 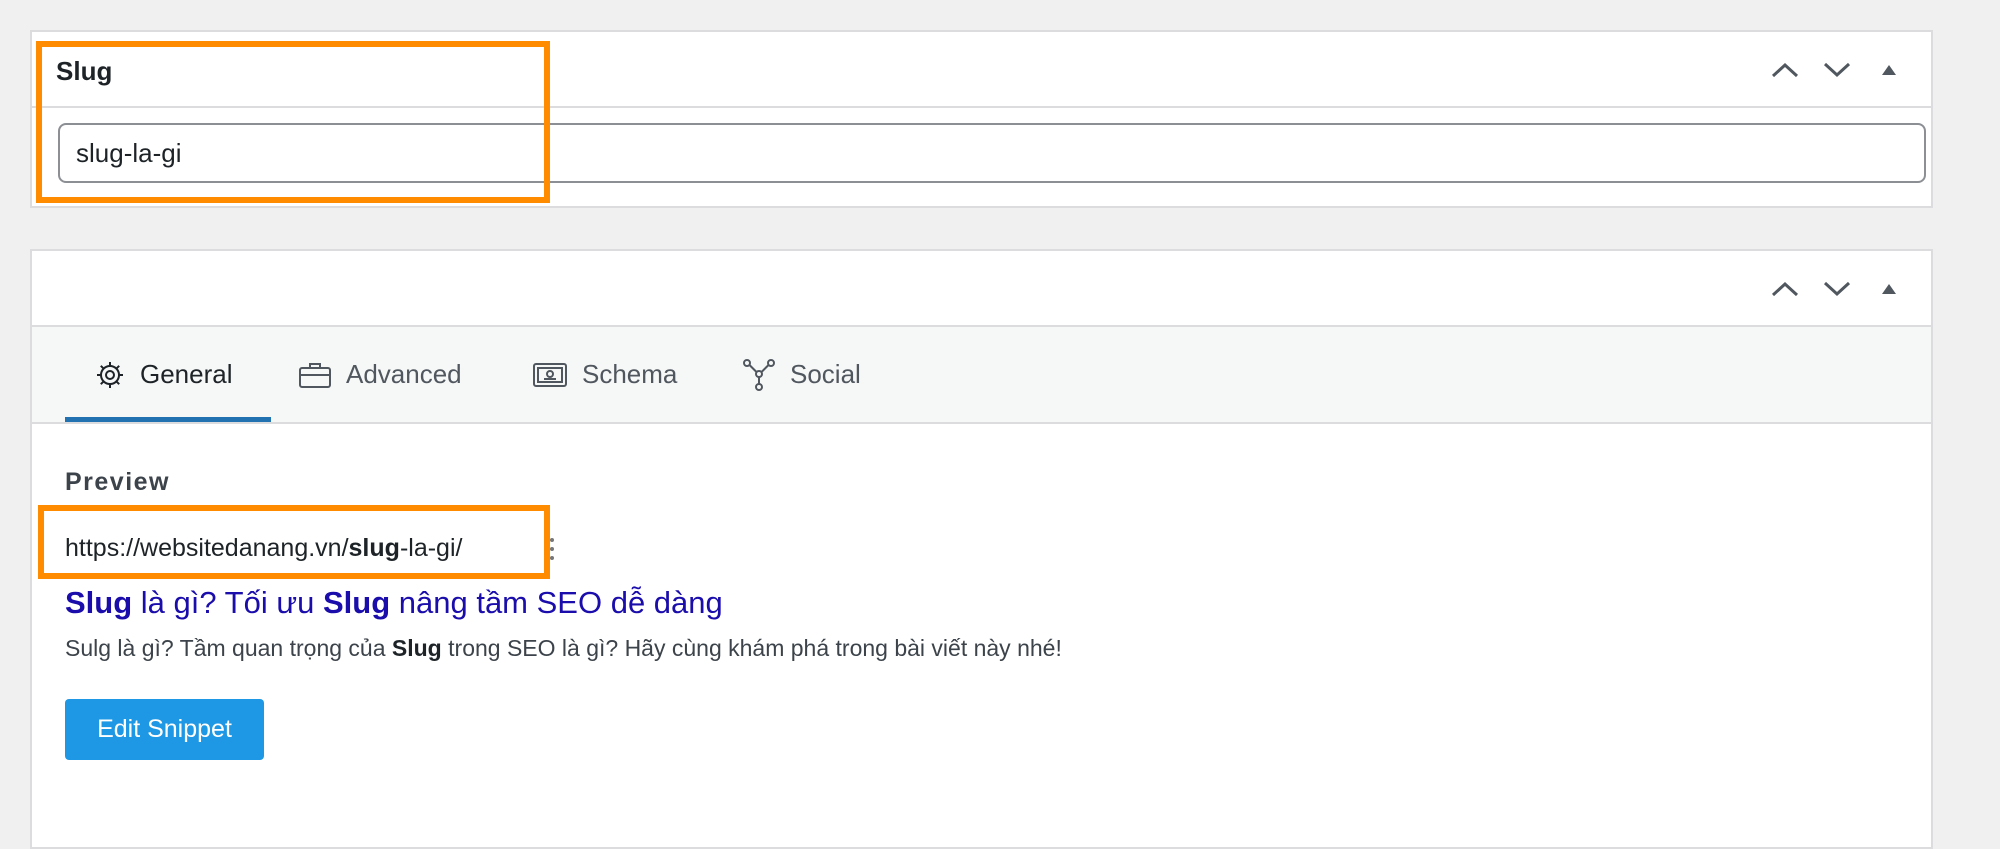 I want to click on serp-desc-text: Sulg là gì? Tầm quan trọng của, so click(x=228, y=648).